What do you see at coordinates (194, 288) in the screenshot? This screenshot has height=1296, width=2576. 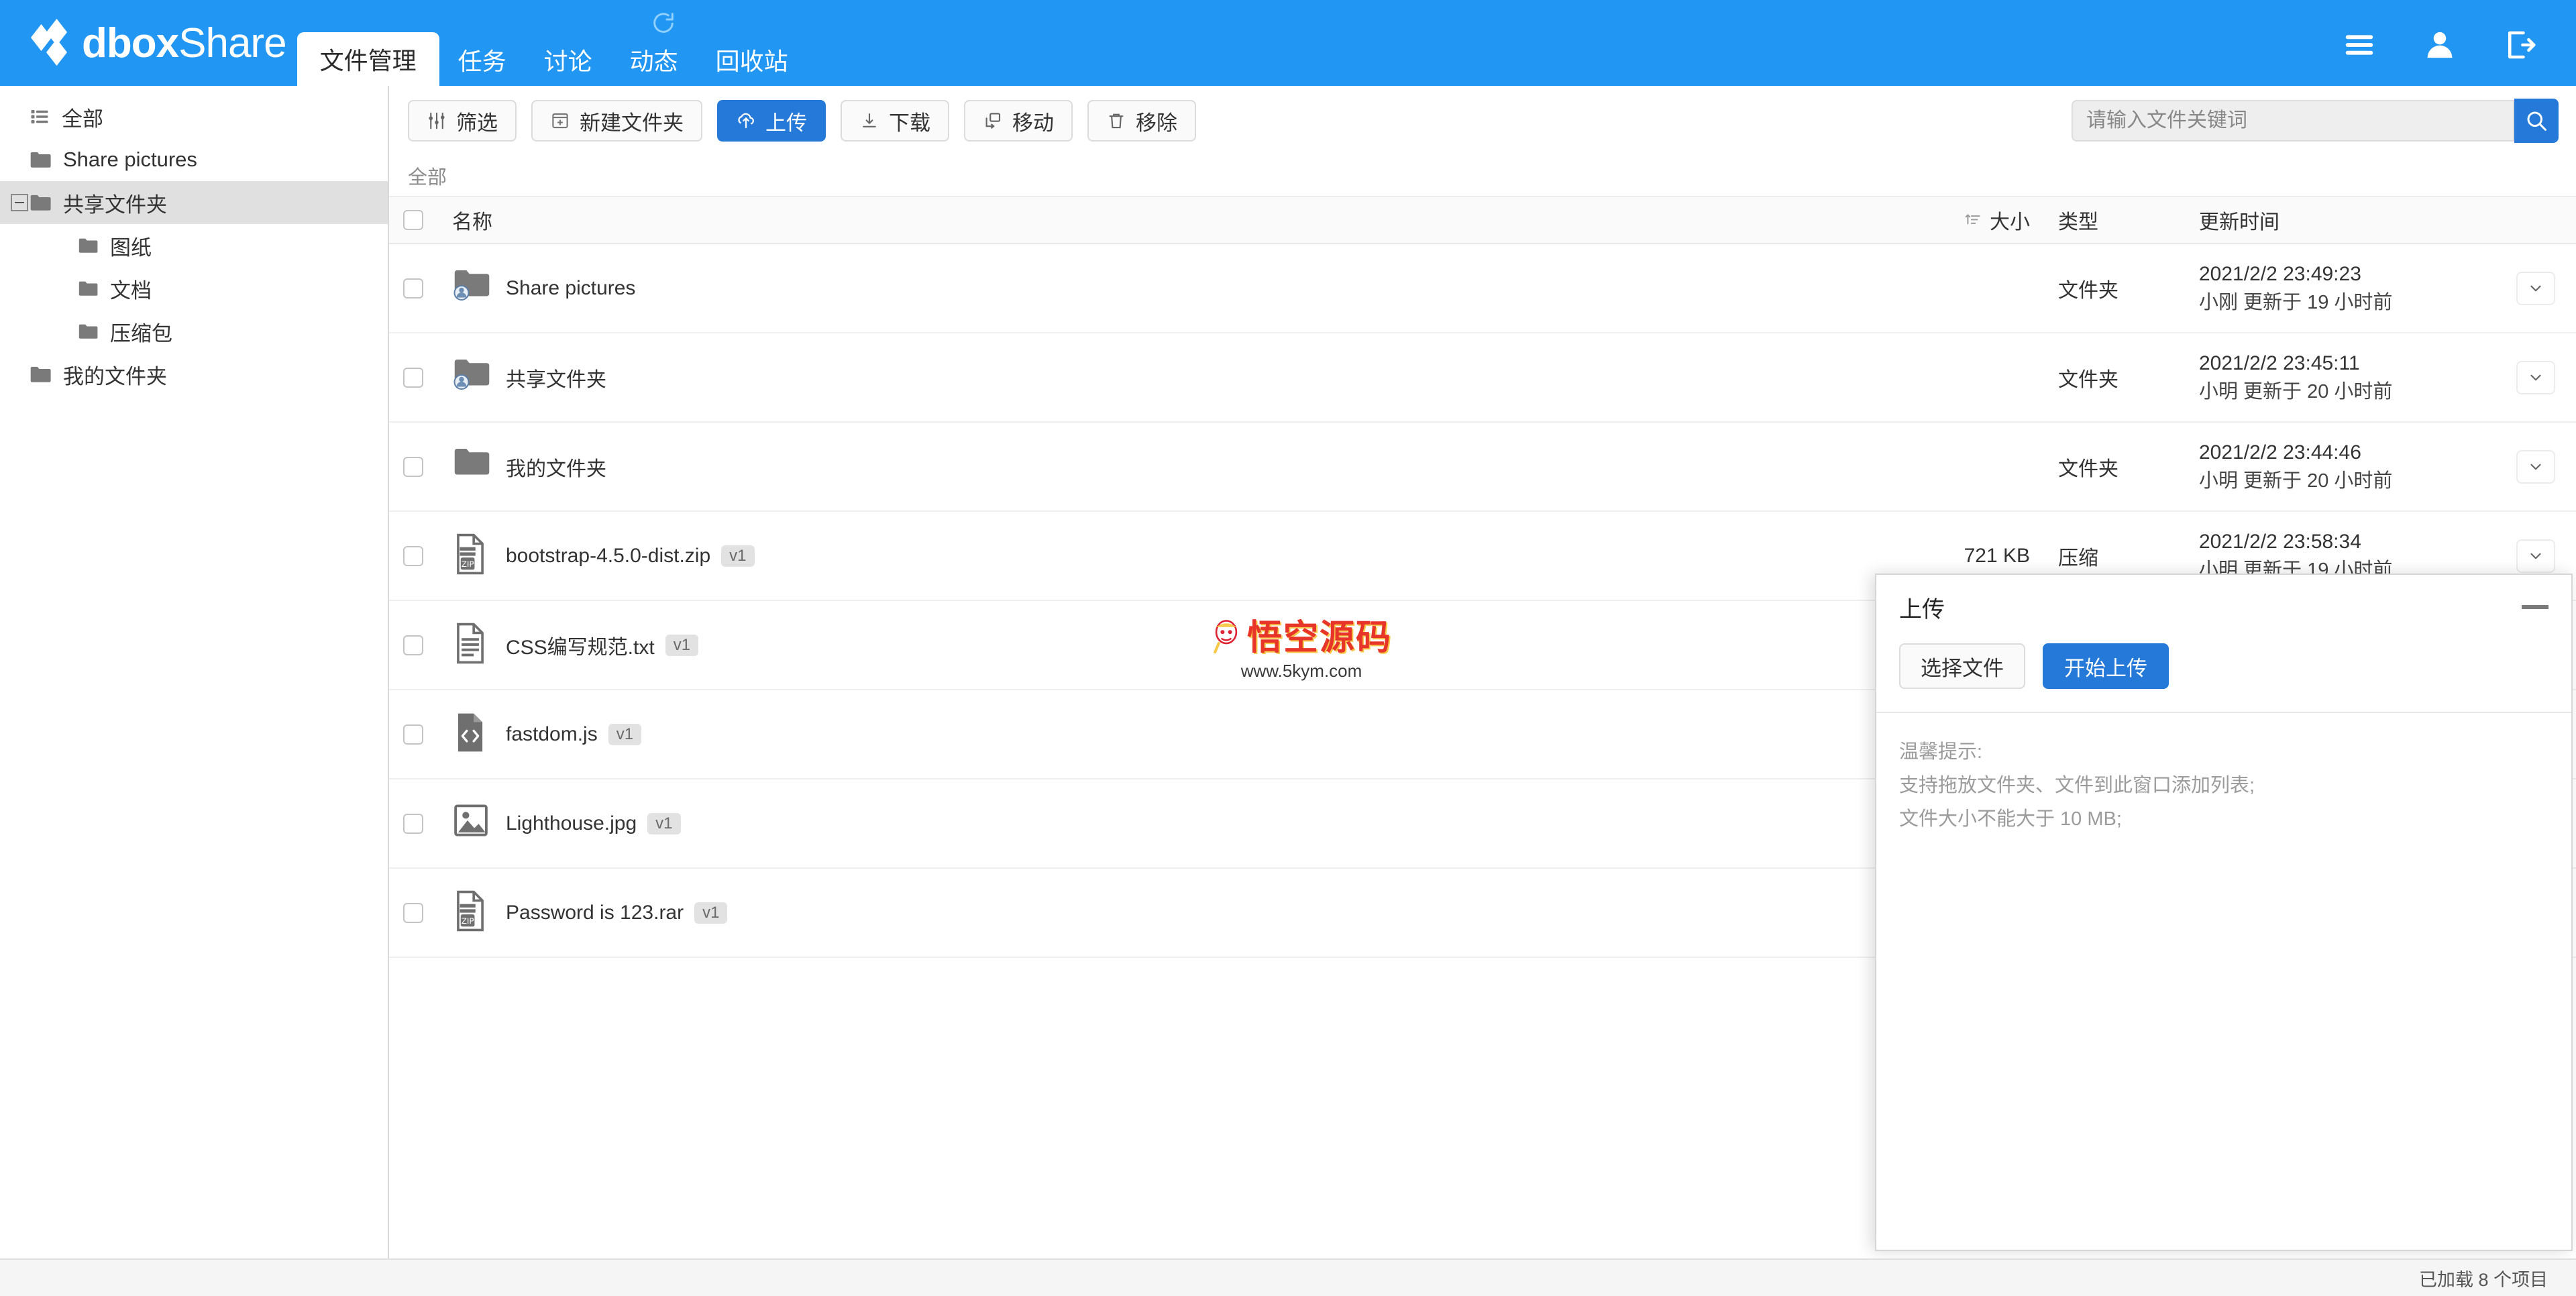 I see `sidebar-item-documents: 文档` at bounding box center [194, 288].